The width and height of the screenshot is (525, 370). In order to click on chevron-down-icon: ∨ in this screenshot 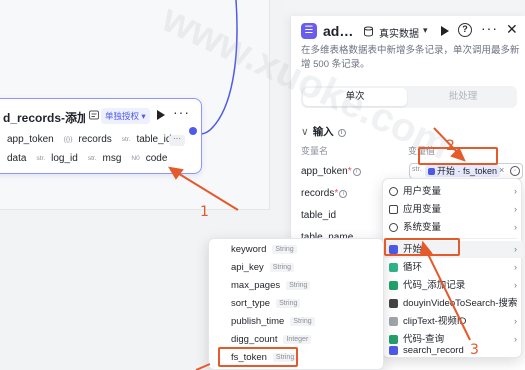, I will do `click(305, 132)`.